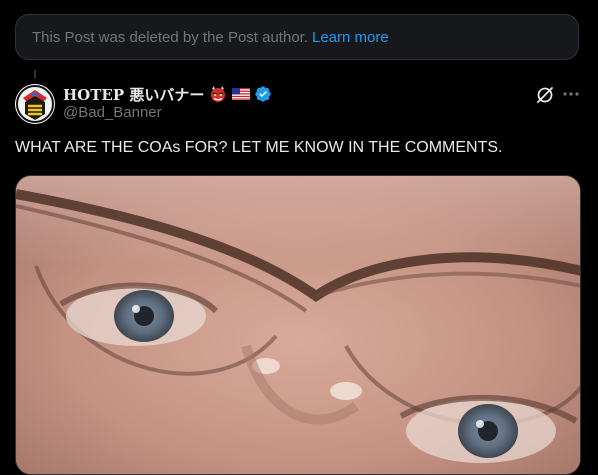 The image size is (598, 475). I want to click on avatar-logo-icon, so click(35, 104).